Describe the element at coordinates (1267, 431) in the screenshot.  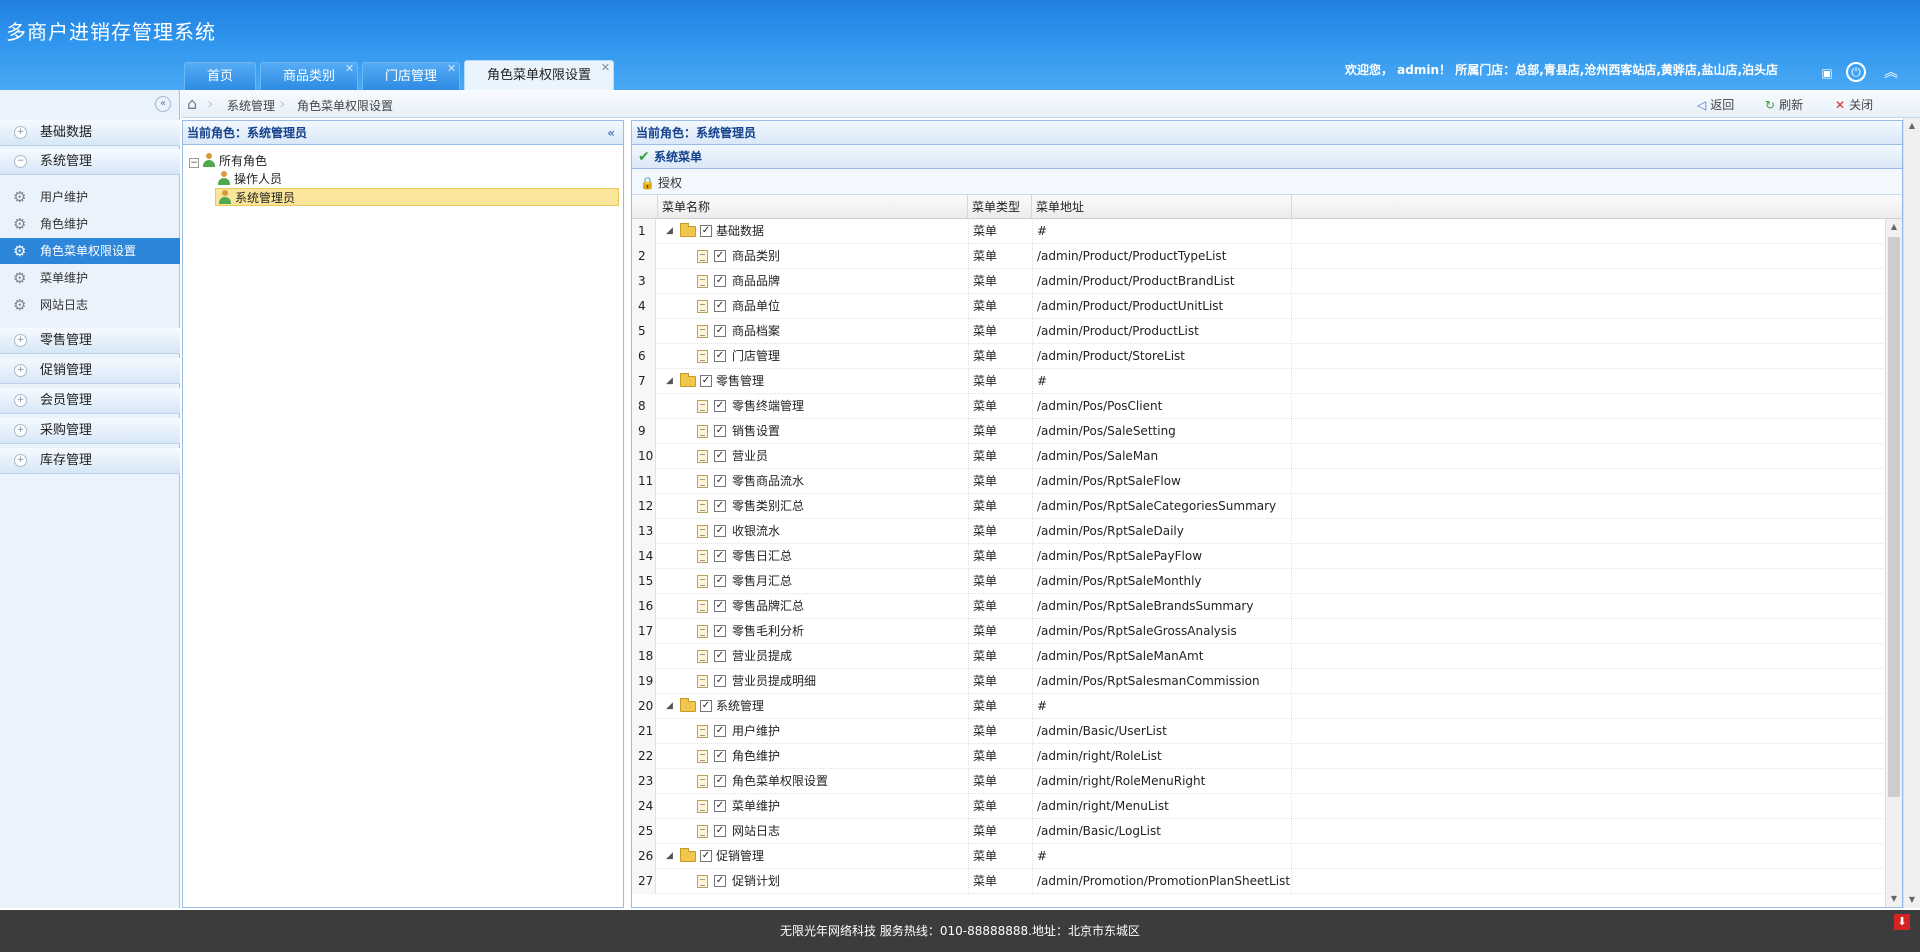
I see `table-row: 9 ✓ 销售设置 菜单/admin/Pos/SaleSetting` at that location.